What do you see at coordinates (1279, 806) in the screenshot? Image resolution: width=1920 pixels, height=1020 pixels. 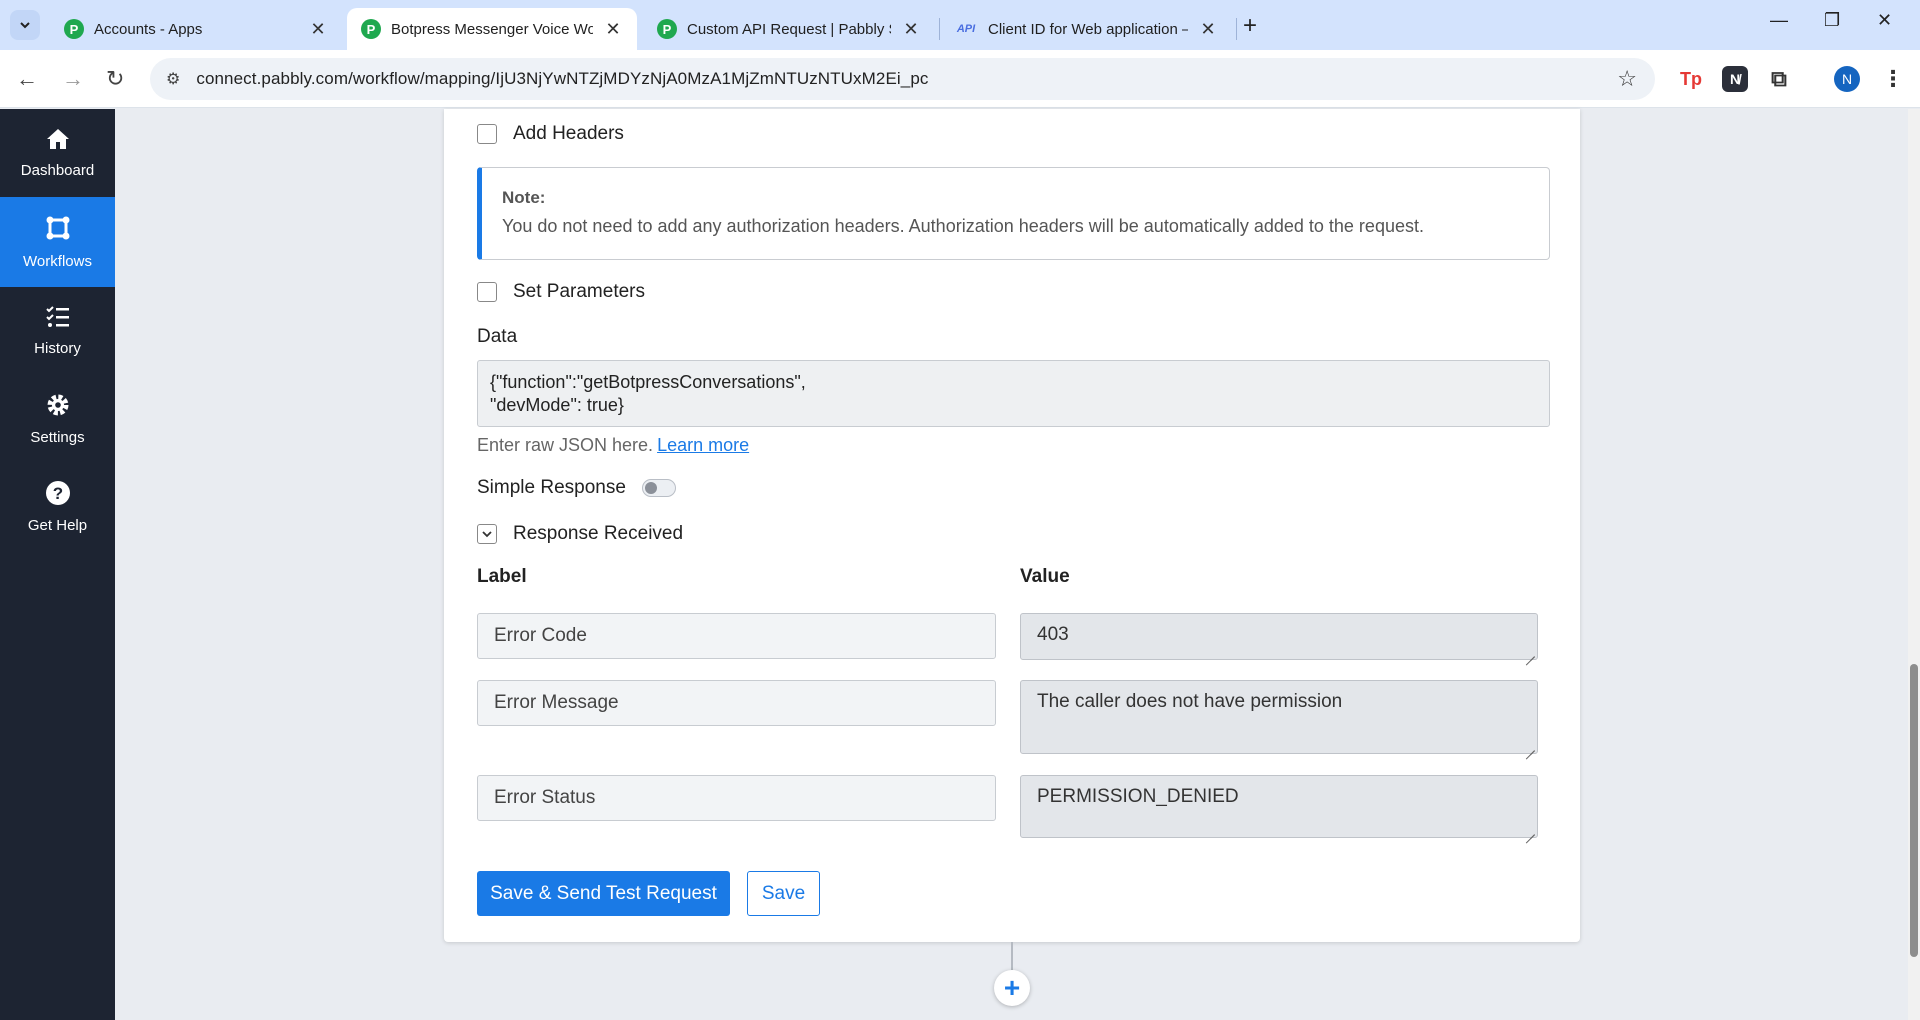 I see `response-value-field: PERMISSION_DENIED` at bounding box center [1279, 806].